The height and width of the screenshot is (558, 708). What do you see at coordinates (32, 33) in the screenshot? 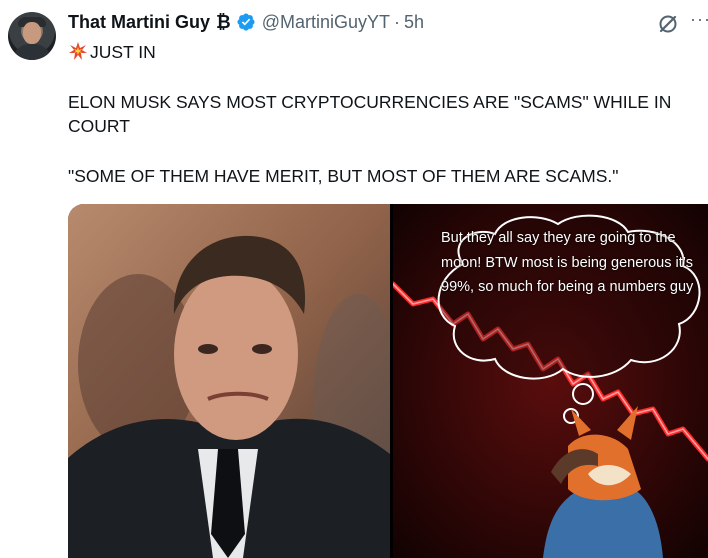
I see `avatar-face` at bounding box center [32, 33].